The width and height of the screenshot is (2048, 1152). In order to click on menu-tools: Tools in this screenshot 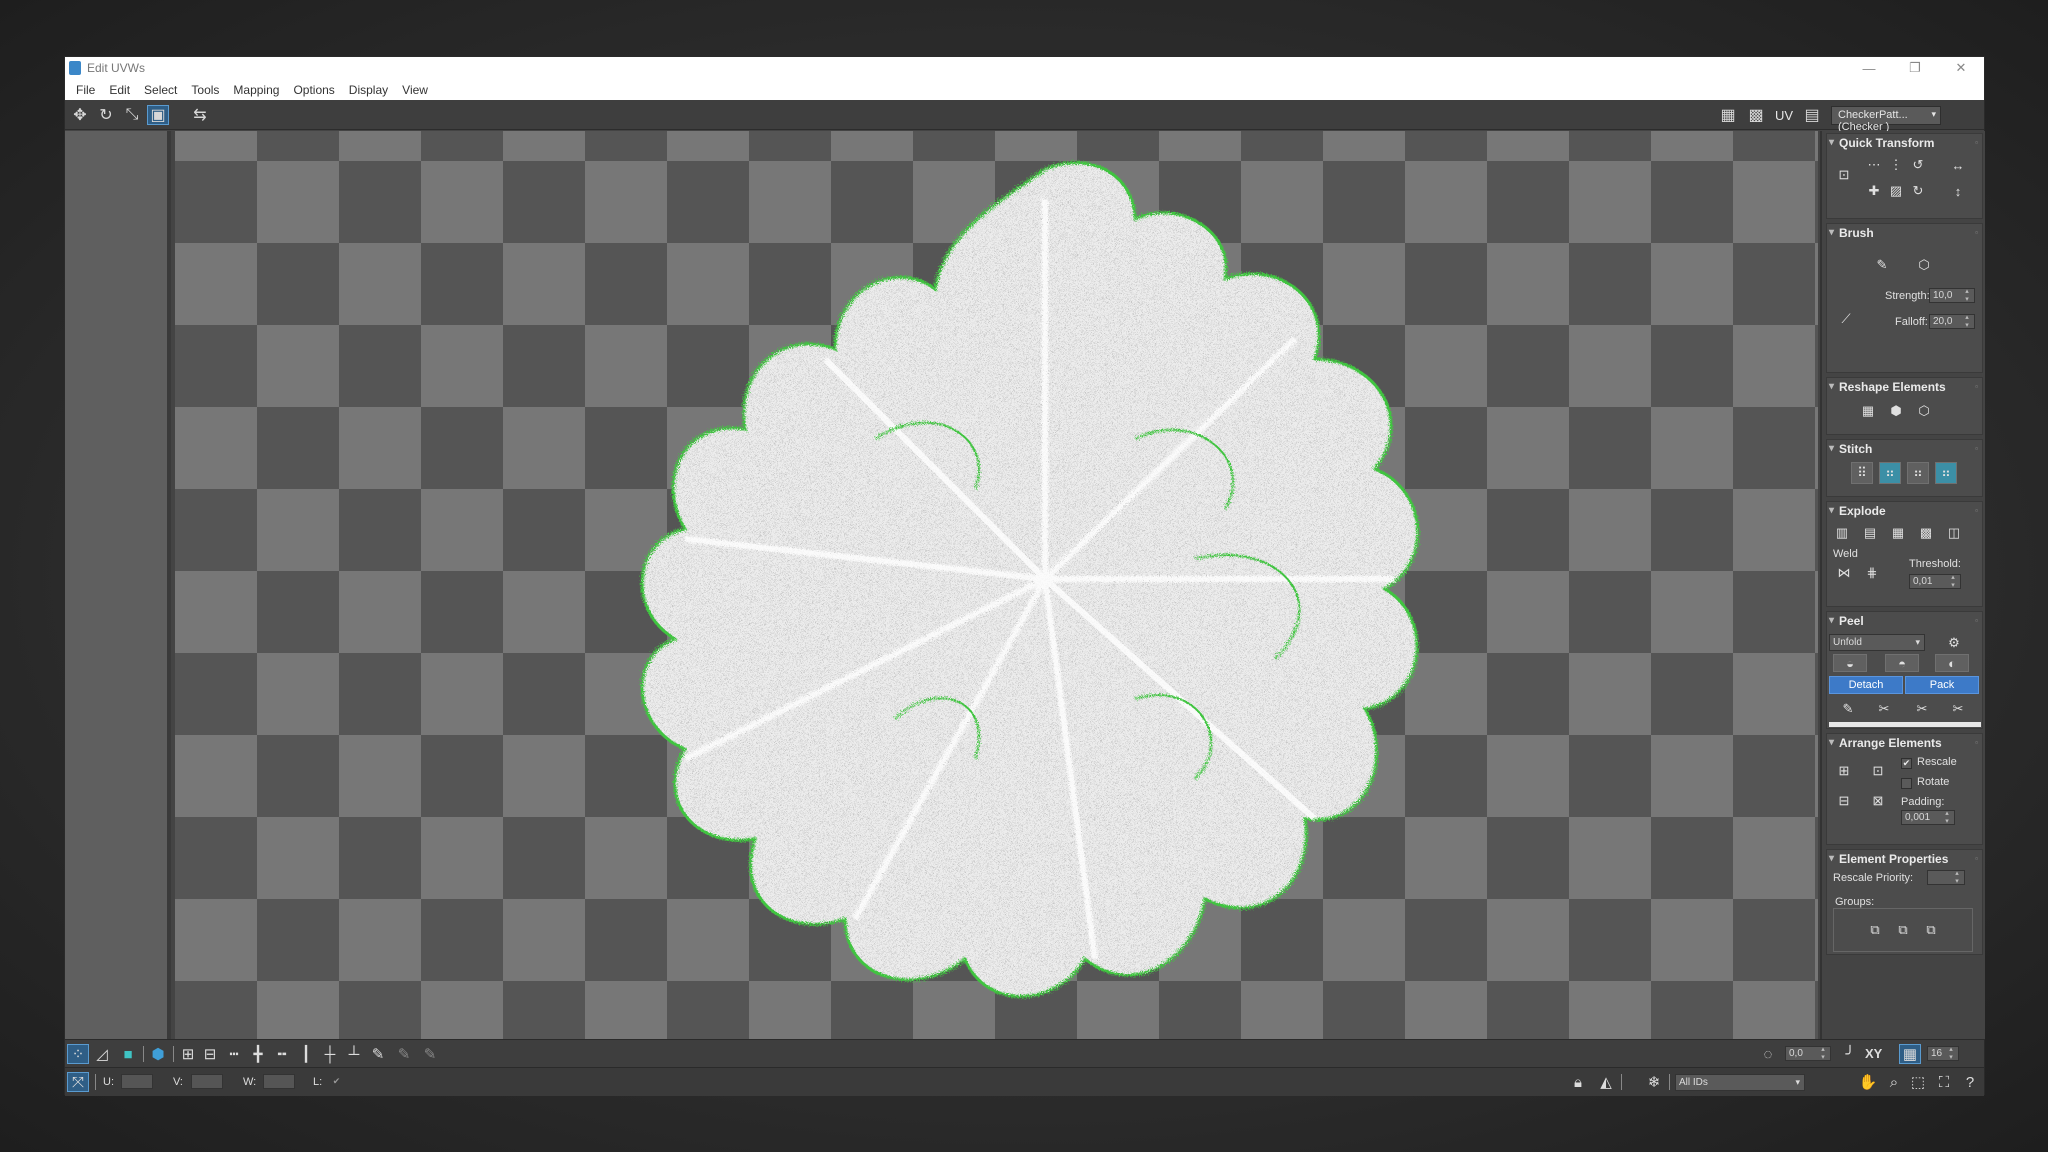, I will do `click(205, 90)`.